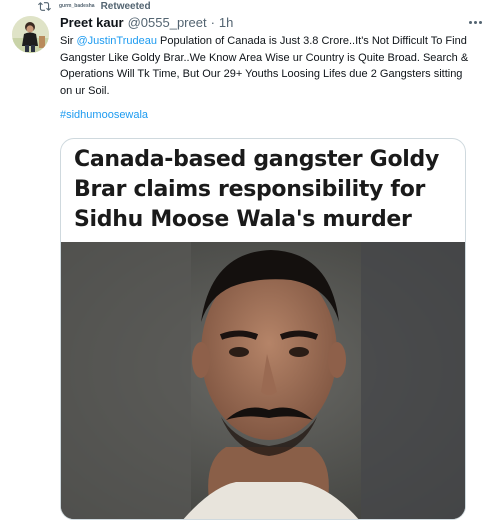 This screenshot has height=520, width=501. Describe the element at coordinates (92, 22) in the screenshot. I see `display-name: Preet kaur` at that location.